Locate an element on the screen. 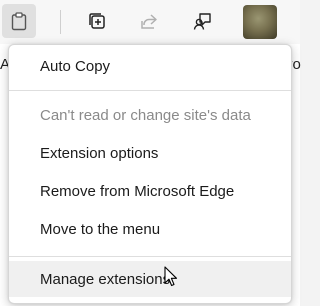  menu-item-remove-extension: Remove from Microsoft Edge is located at coordinates (150, 191).